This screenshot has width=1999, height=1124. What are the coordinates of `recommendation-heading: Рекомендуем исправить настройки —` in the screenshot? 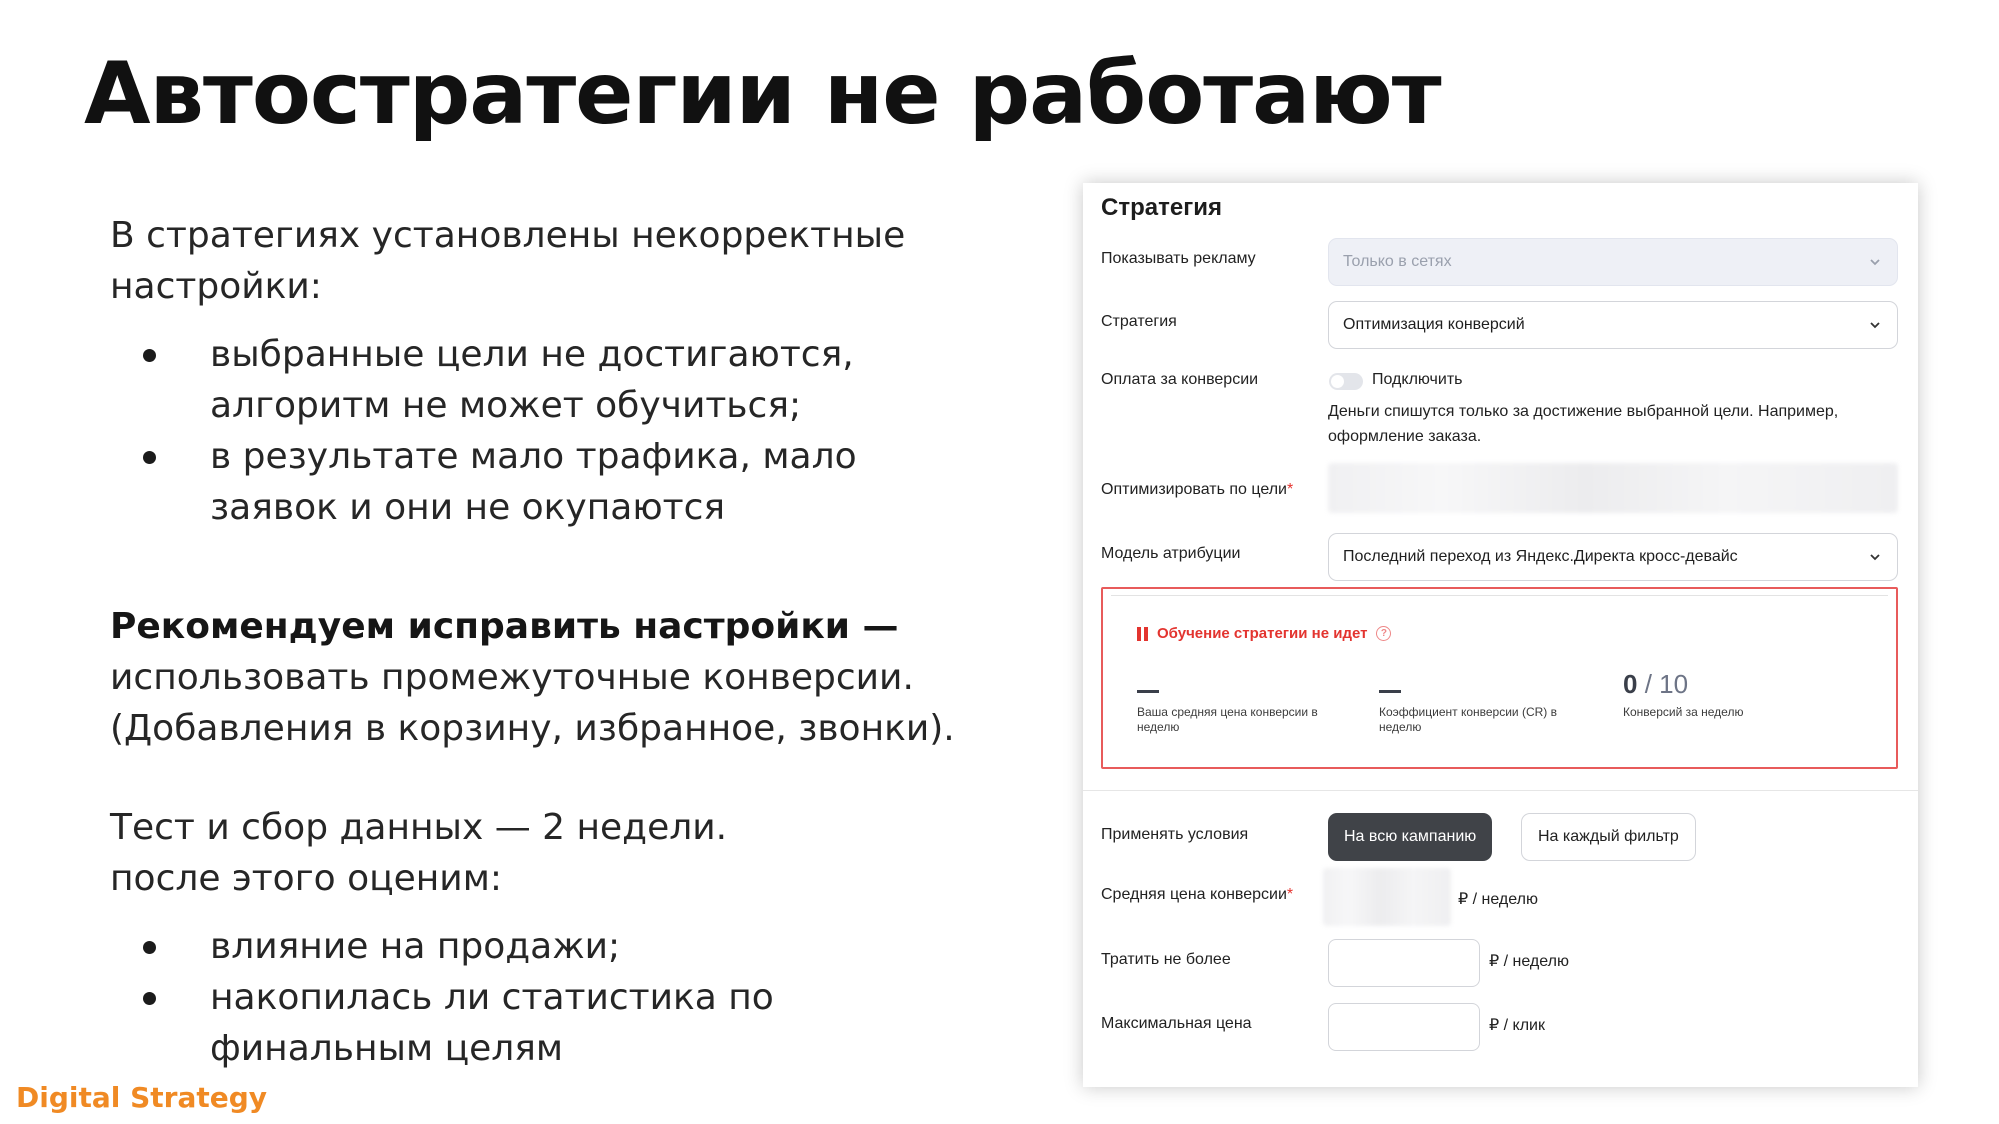 It's located at (504, 626).